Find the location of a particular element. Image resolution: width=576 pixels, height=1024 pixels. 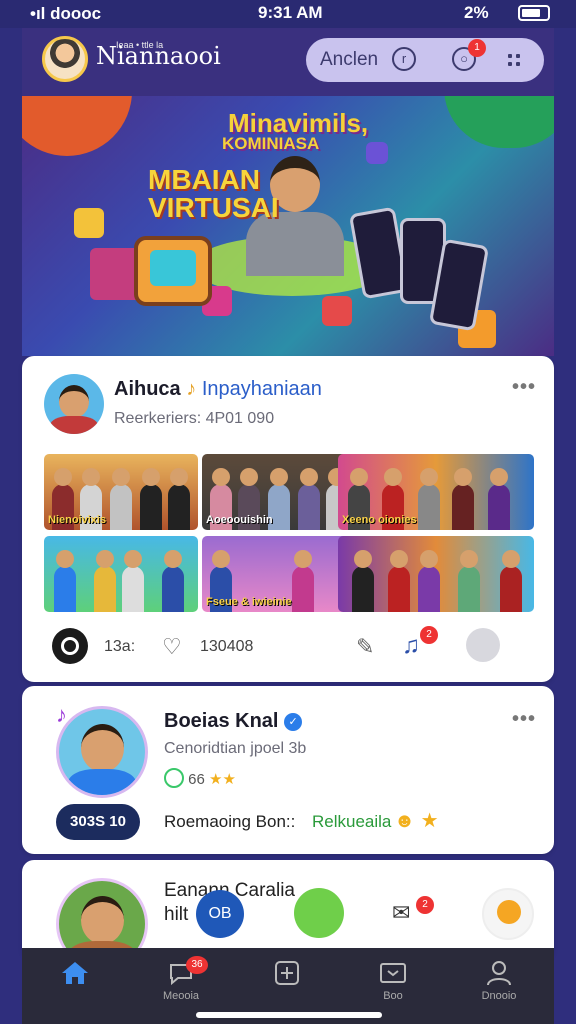

badge-count: 66 is located at coordinates (196, 779).